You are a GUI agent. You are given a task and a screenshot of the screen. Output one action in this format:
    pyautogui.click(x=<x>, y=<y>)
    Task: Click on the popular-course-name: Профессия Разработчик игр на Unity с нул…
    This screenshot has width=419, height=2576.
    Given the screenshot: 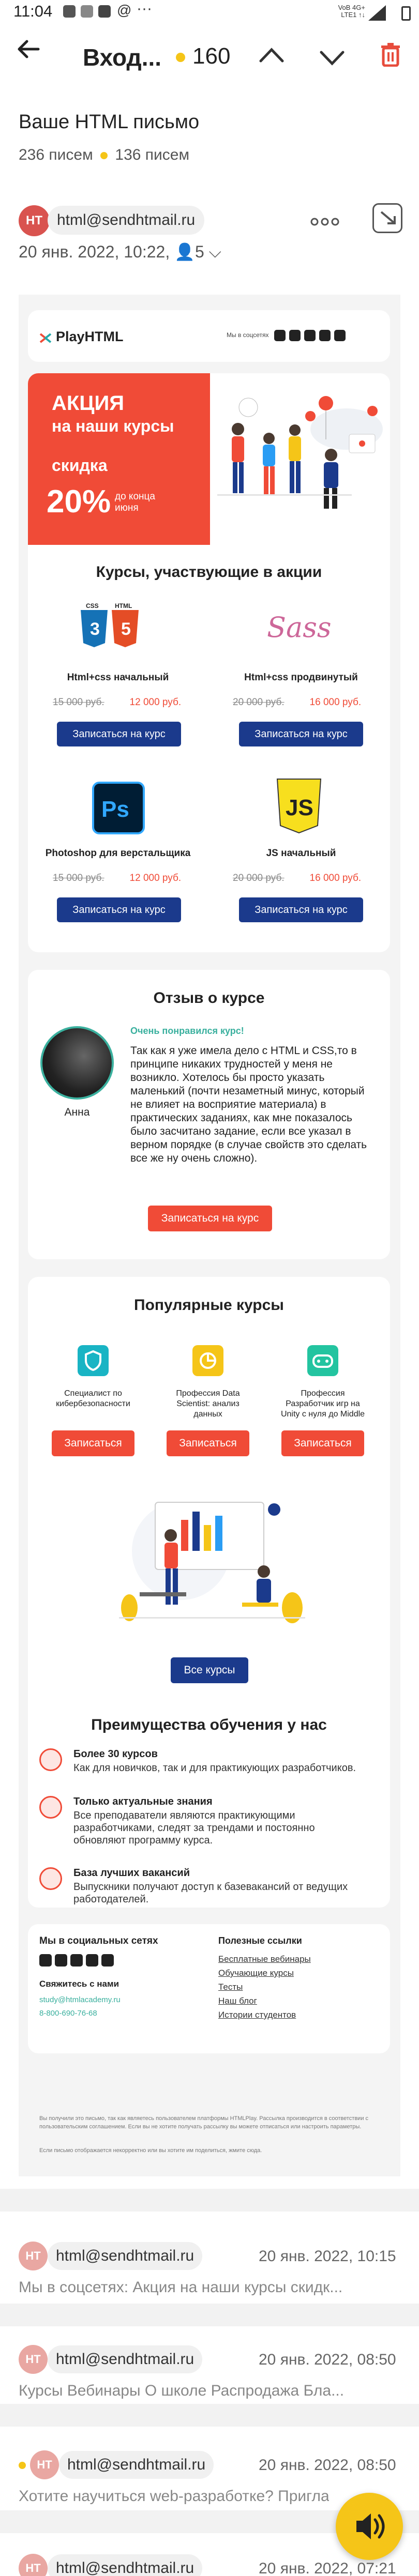 What is the action you would take?
    pyautogui.click(x=322, y=1404)
    